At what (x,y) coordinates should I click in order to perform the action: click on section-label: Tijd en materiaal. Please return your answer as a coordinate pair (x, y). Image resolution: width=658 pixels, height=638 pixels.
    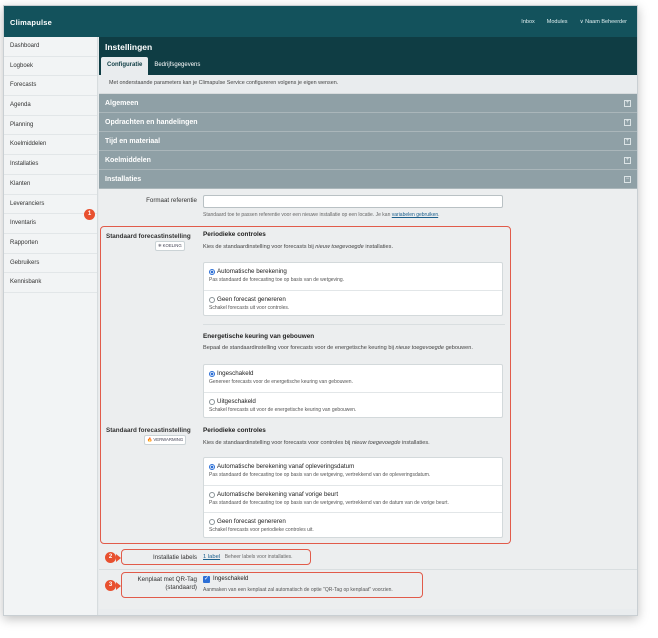
    Looking at the image, I should click on (133, 141).